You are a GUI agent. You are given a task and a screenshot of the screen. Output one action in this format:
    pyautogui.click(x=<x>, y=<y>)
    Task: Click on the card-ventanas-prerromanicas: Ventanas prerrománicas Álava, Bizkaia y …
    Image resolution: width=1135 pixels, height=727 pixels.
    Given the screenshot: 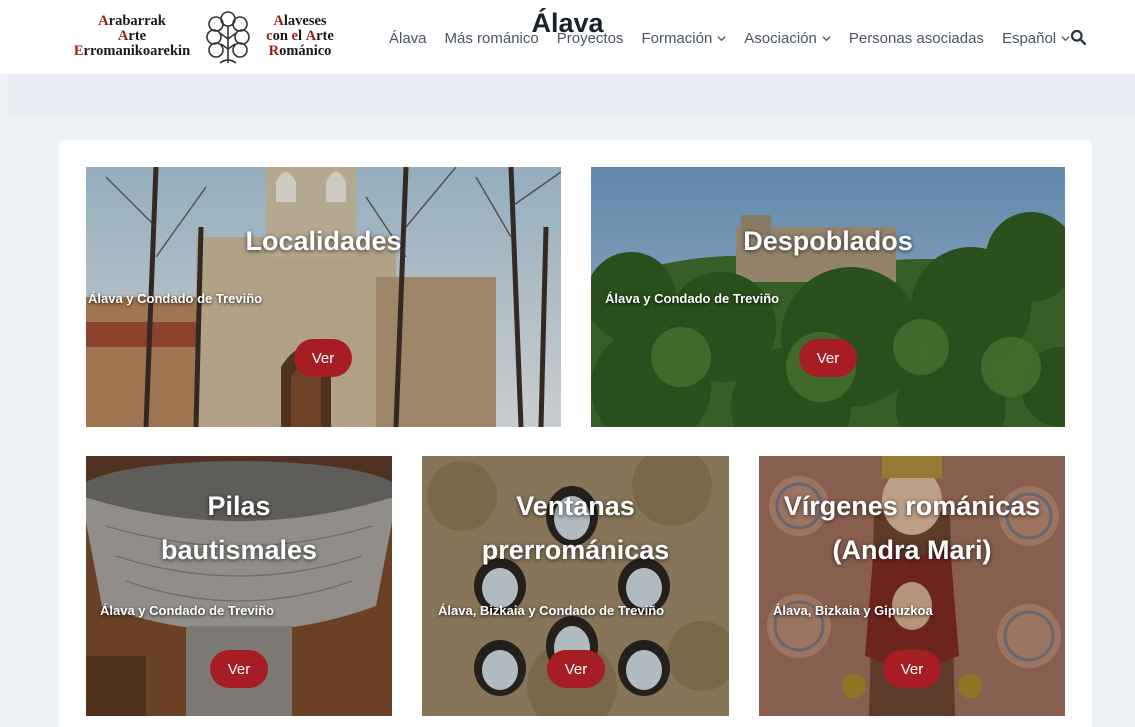 What is the action you would take?
    pyautogui.click(x=575, y=586)
    